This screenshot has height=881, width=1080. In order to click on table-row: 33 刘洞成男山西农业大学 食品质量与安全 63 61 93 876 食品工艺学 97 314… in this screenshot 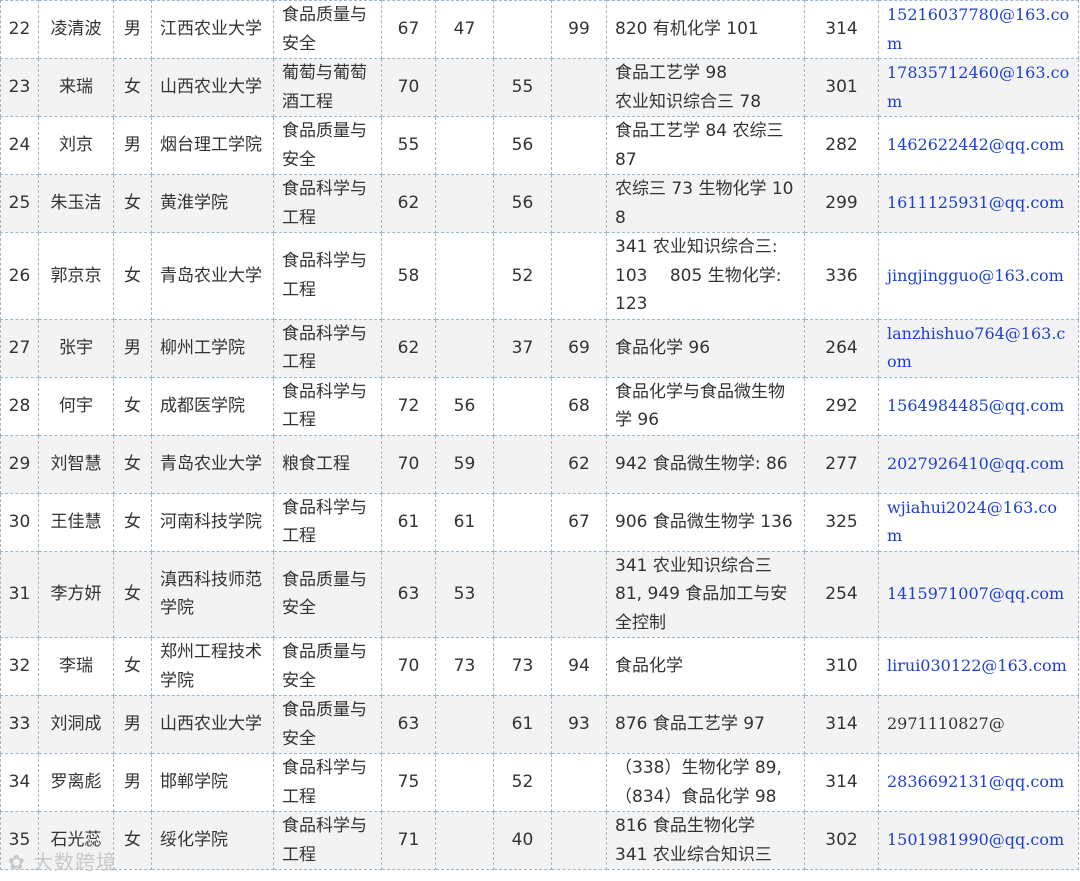, I will do `click(539, 724)`.